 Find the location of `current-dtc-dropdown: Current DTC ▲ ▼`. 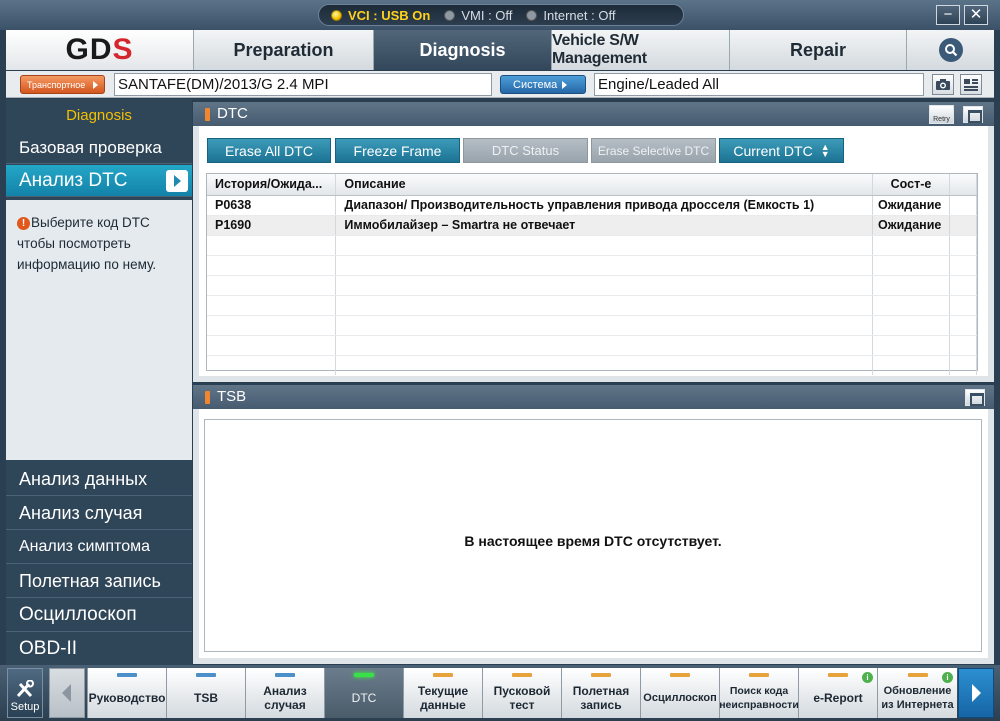

current-dtc-dropdown: Current DTC ▲ ▼ is located at coordinates (781, 150).